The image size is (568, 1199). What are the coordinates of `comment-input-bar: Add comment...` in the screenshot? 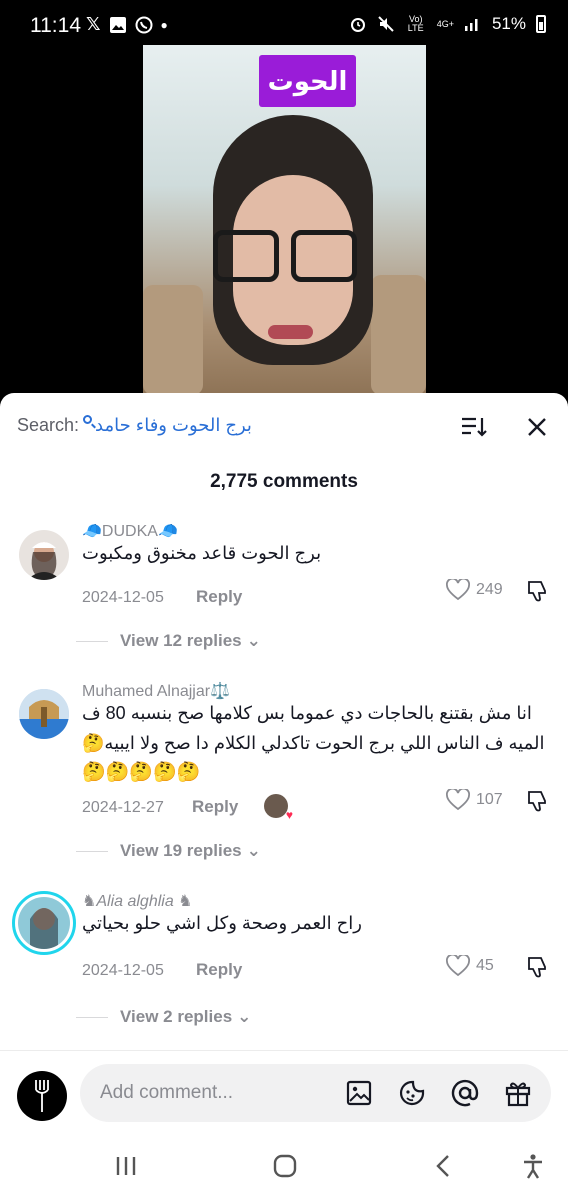 It's located at (284, 1093).